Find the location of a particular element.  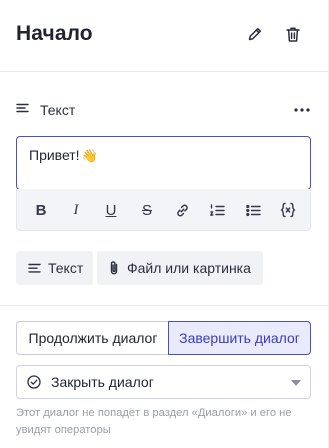

select-value: Закрыть диалог is located at coordinates (102, 382).